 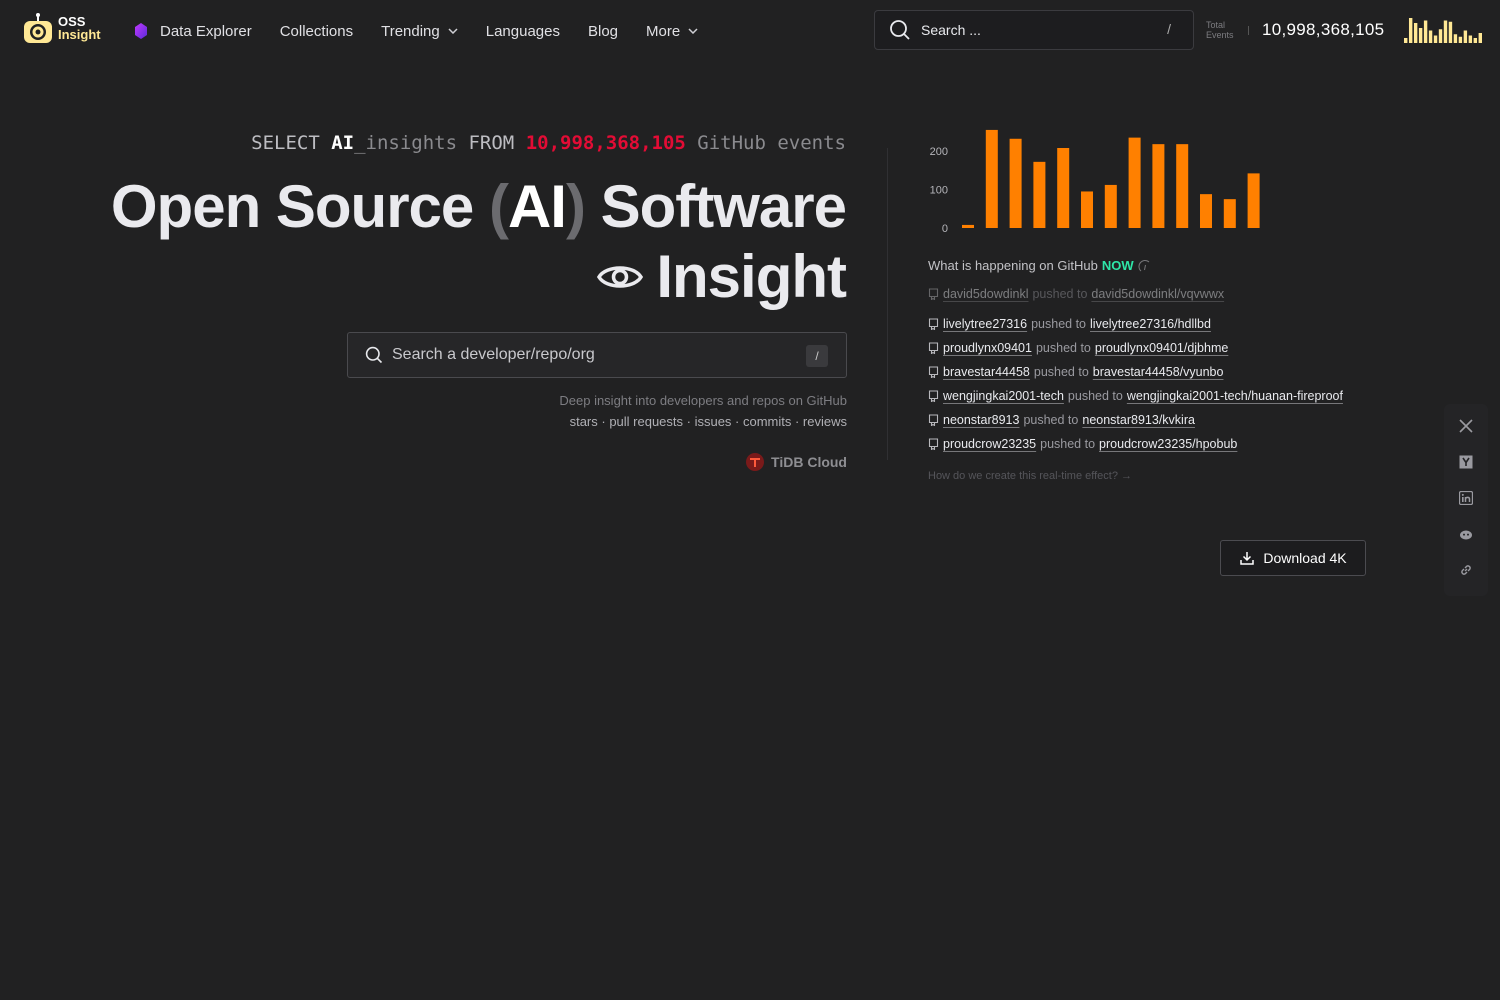 I want to click on sql-insights: _insights, so click(x=406, y=143).